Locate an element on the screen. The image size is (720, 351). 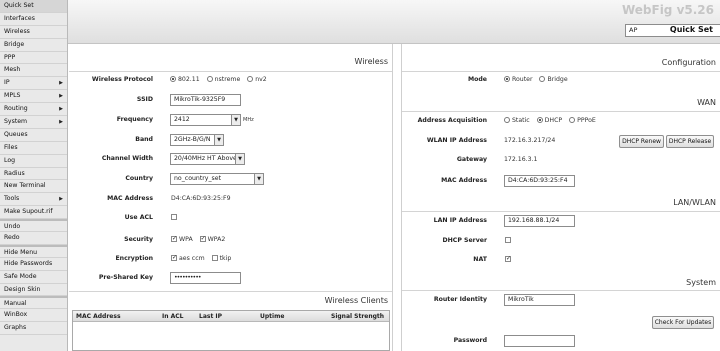
sidebar-item-mesh: Mesh is located at coordinates (33, 71).